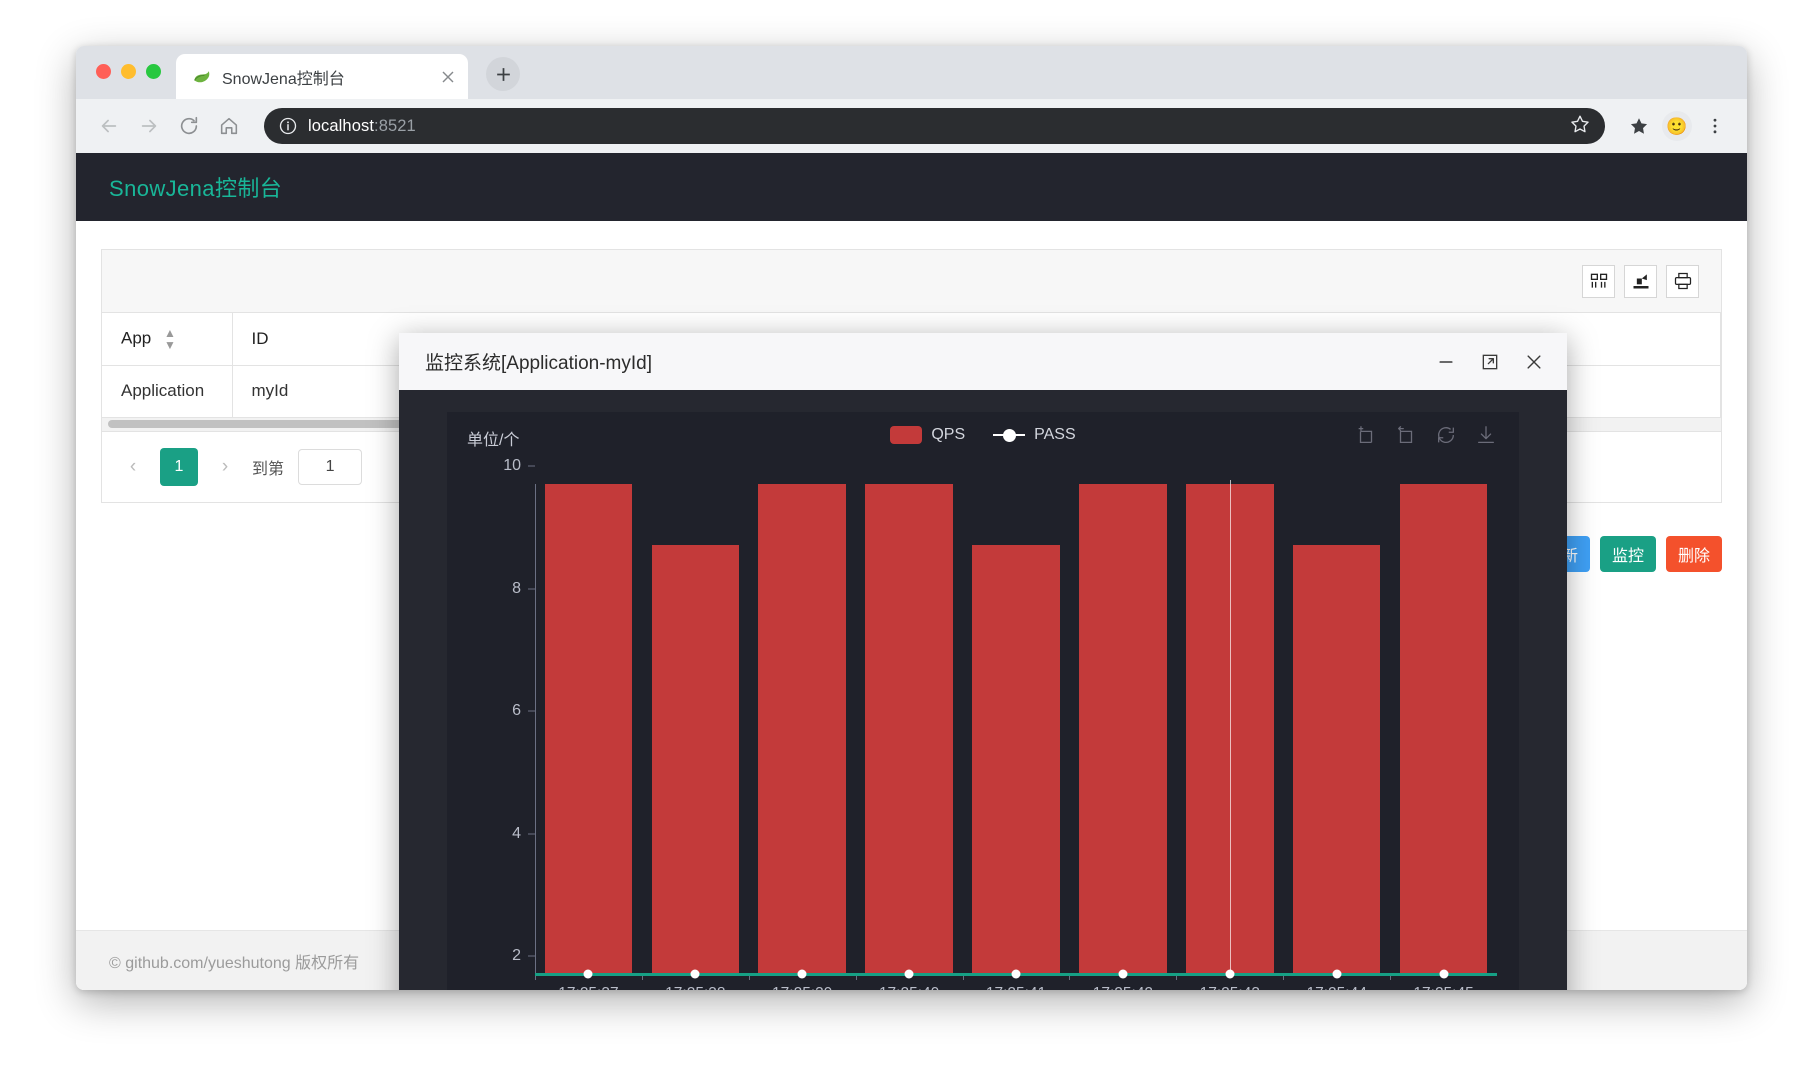 The image size is (1818, 1080). What do you see at coordinates (1639, 126) in the screenshot?
I see `bookmarks-button` at bounding box center [1639, 126].